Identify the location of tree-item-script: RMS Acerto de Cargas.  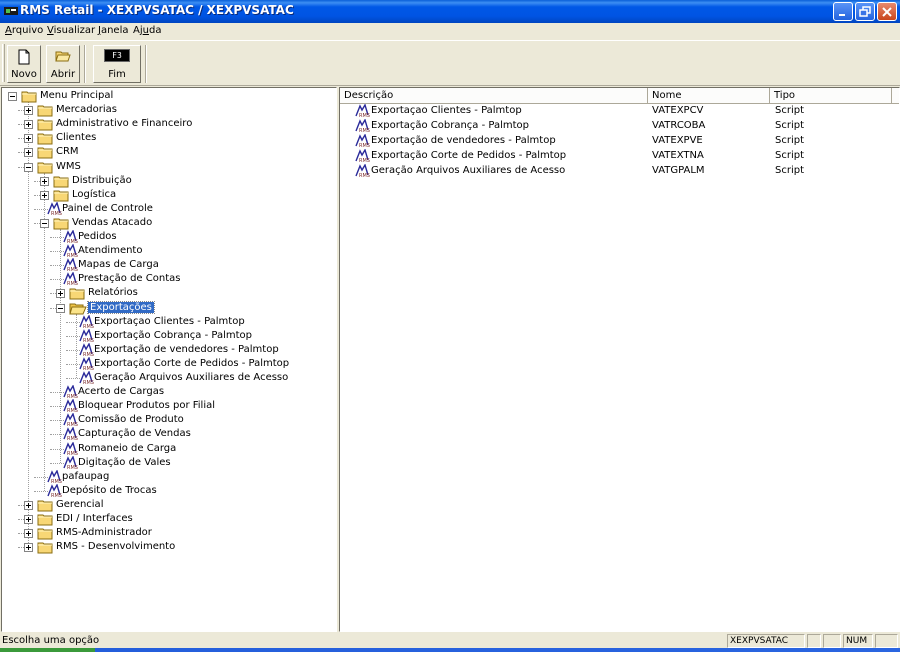
(169, 392).